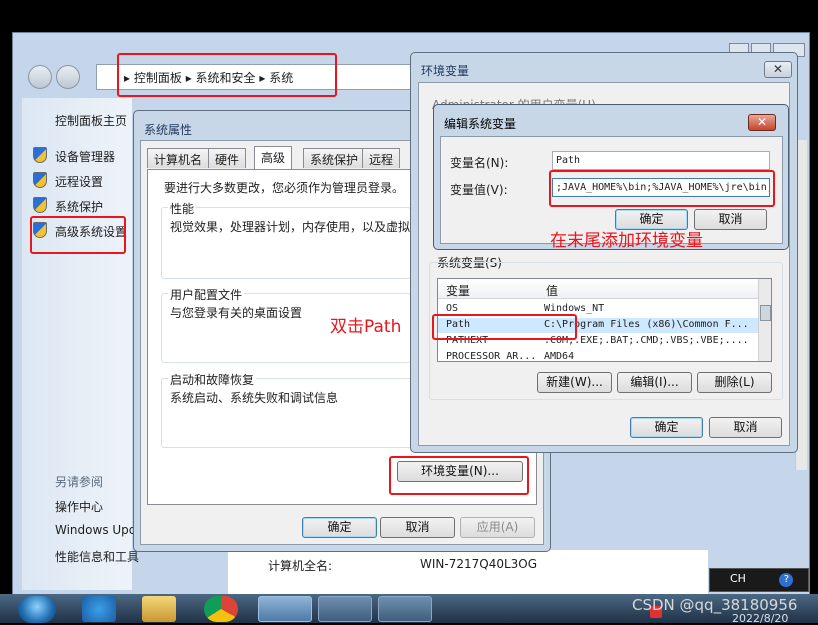  Describe the element at coordinates (254, 398) in the screenshot. I see `startup-desc: 系统启动、系统失败和调试信息` at that location.